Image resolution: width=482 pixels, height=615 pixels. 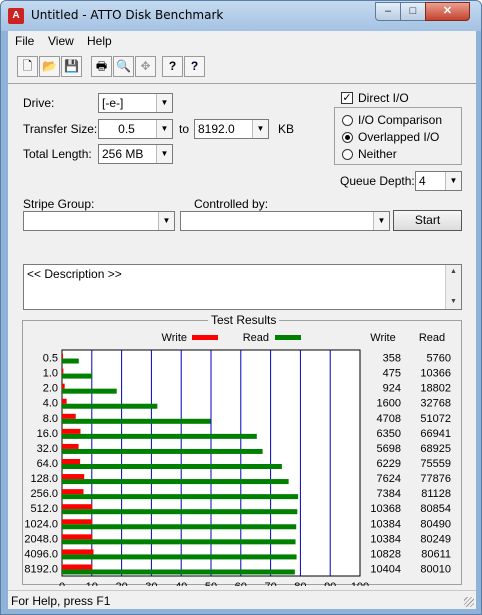 What do you see at coordinates (99, 221) in the screenshot?
I see `stripe-group-select: ▼` at bounding box center [99, 221].